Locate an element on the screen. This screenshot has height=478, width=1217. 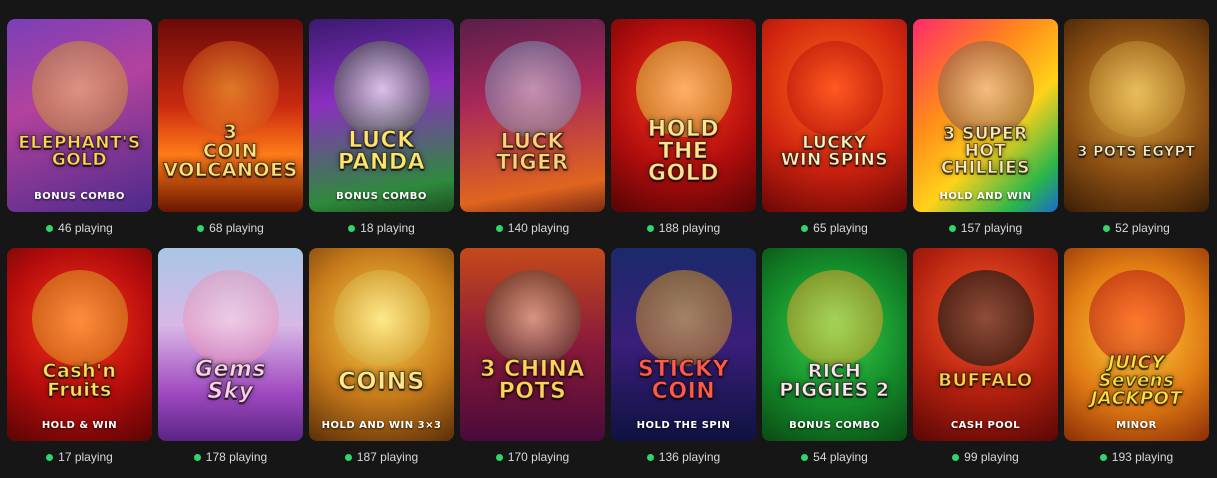
game-title: 3 COIN VOLCANOES is located at coordinates (230, 151).